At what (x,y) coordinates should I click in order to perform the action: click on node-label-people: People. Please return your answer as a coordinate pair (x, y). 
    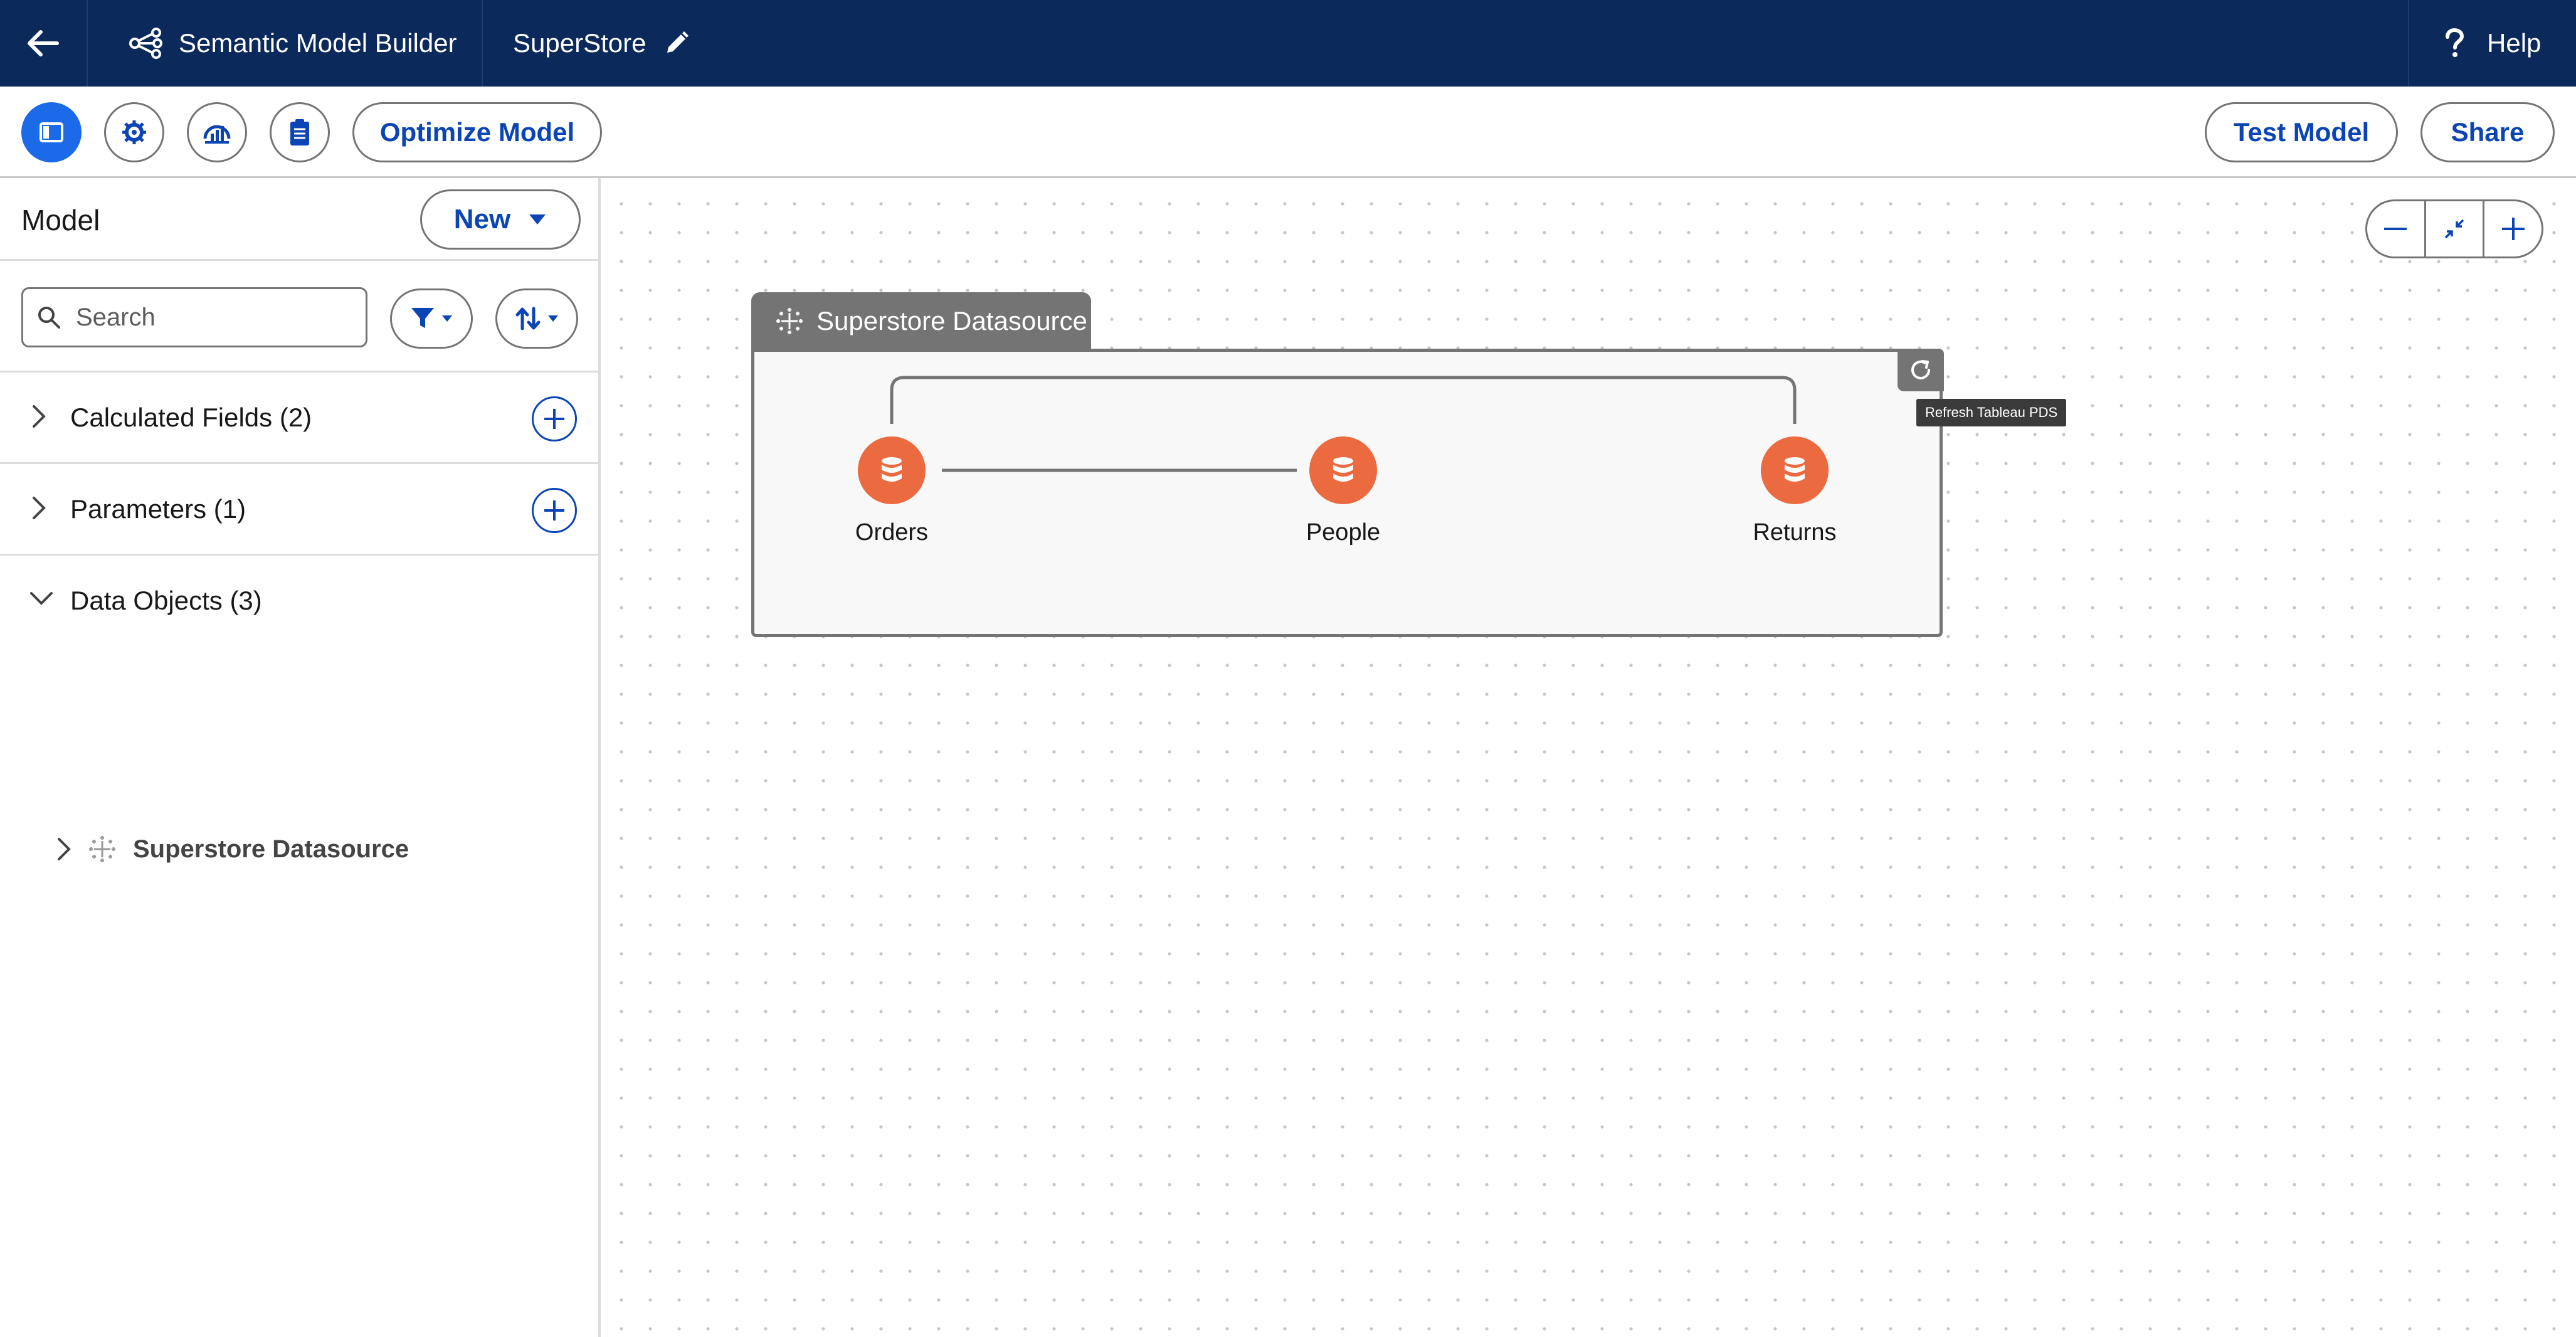
    Looking at the image, I should click on (1343, 532).